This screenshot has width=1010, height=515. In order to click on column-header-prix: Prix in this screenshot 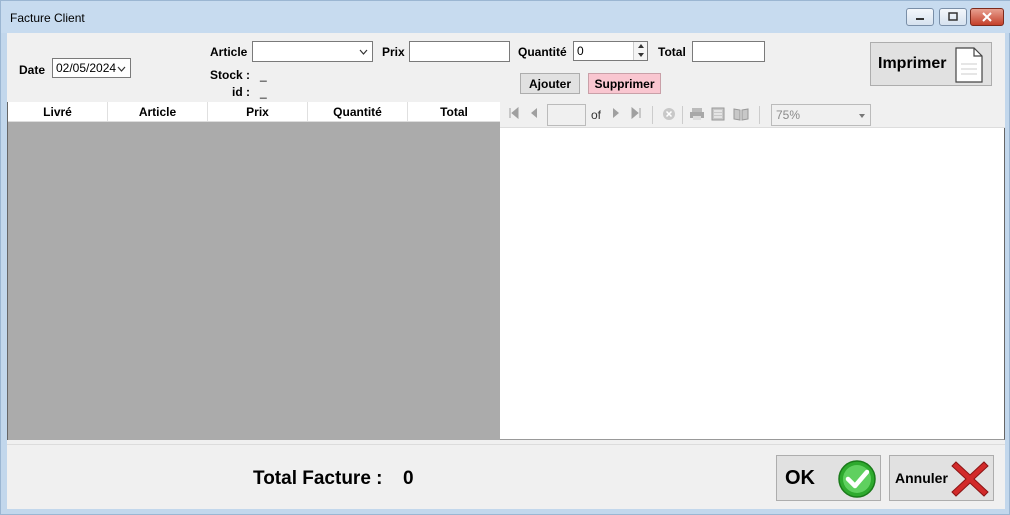, I will do `click(258, 111)`.